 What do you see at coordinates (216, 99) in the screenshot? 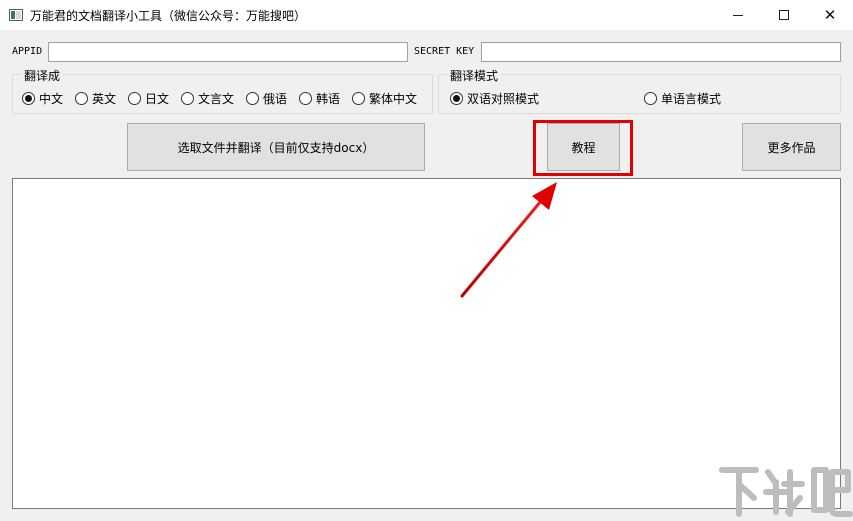
I see `radio-label: 文言文` at bounding box center [216, 99].